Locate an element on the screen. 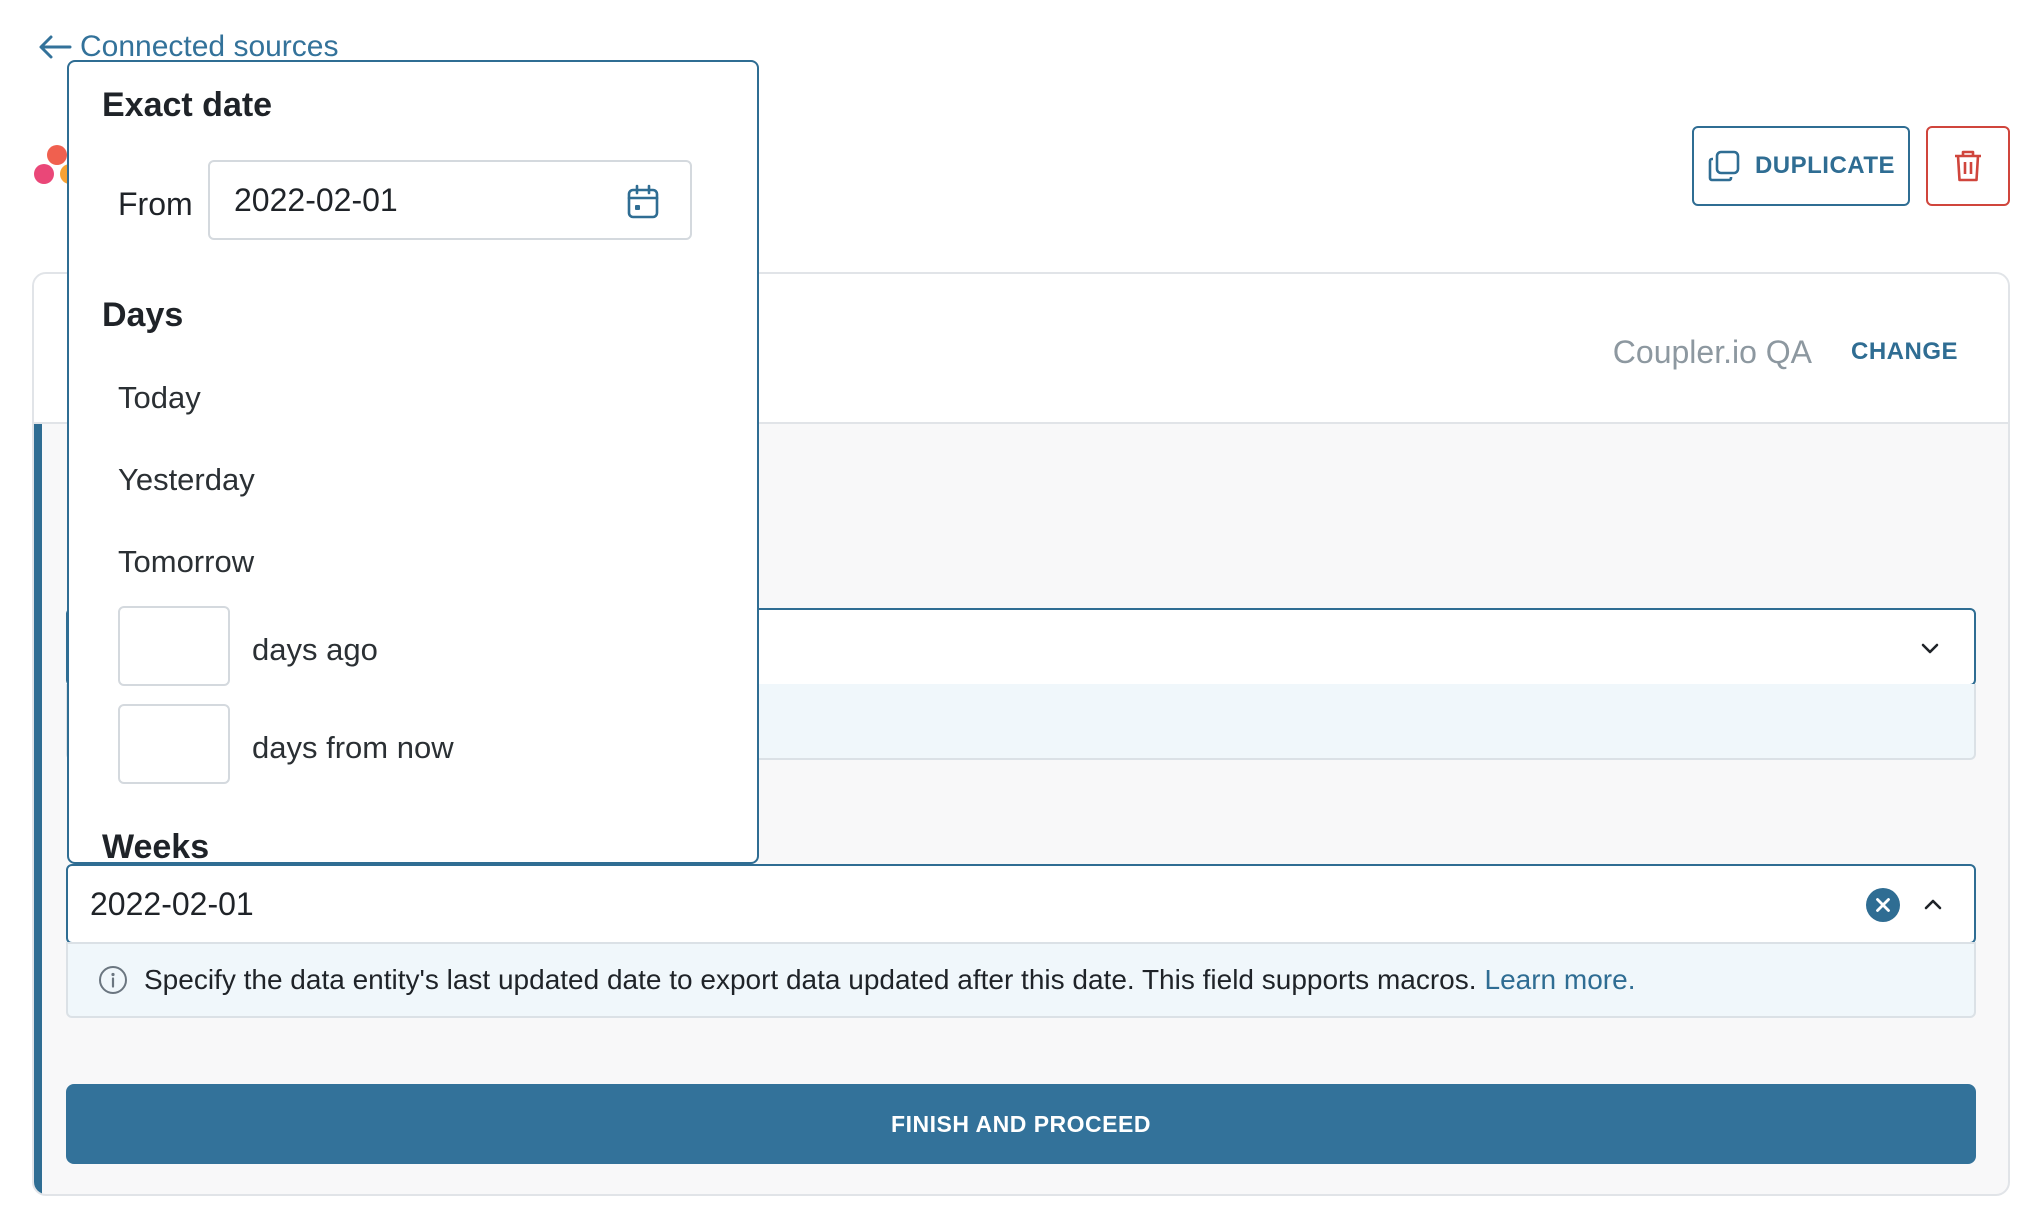  days-ago-input is located at coordinates (174, 646).